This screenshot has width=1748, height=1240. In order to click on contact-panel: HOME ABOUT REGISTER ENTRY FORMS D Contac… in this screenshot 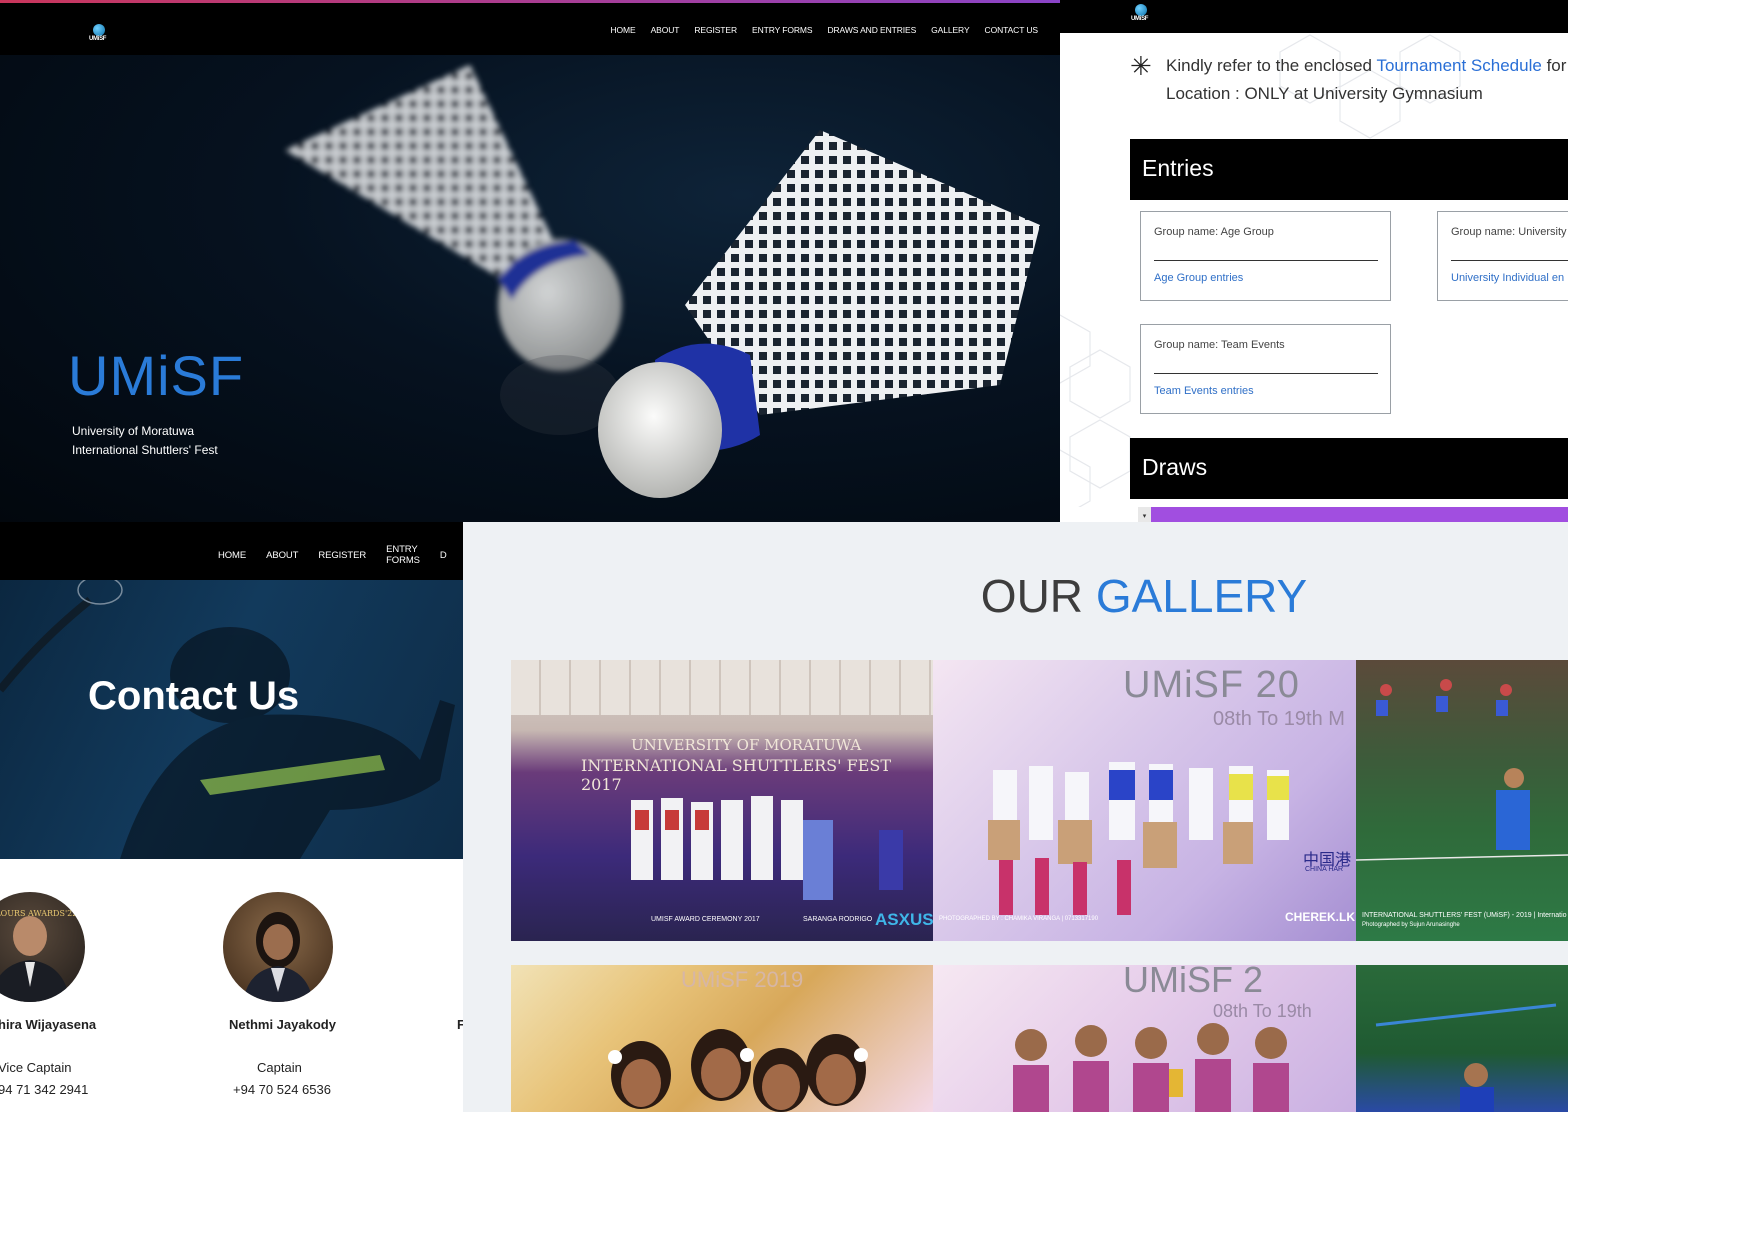, I will do `click(231, 817)`.